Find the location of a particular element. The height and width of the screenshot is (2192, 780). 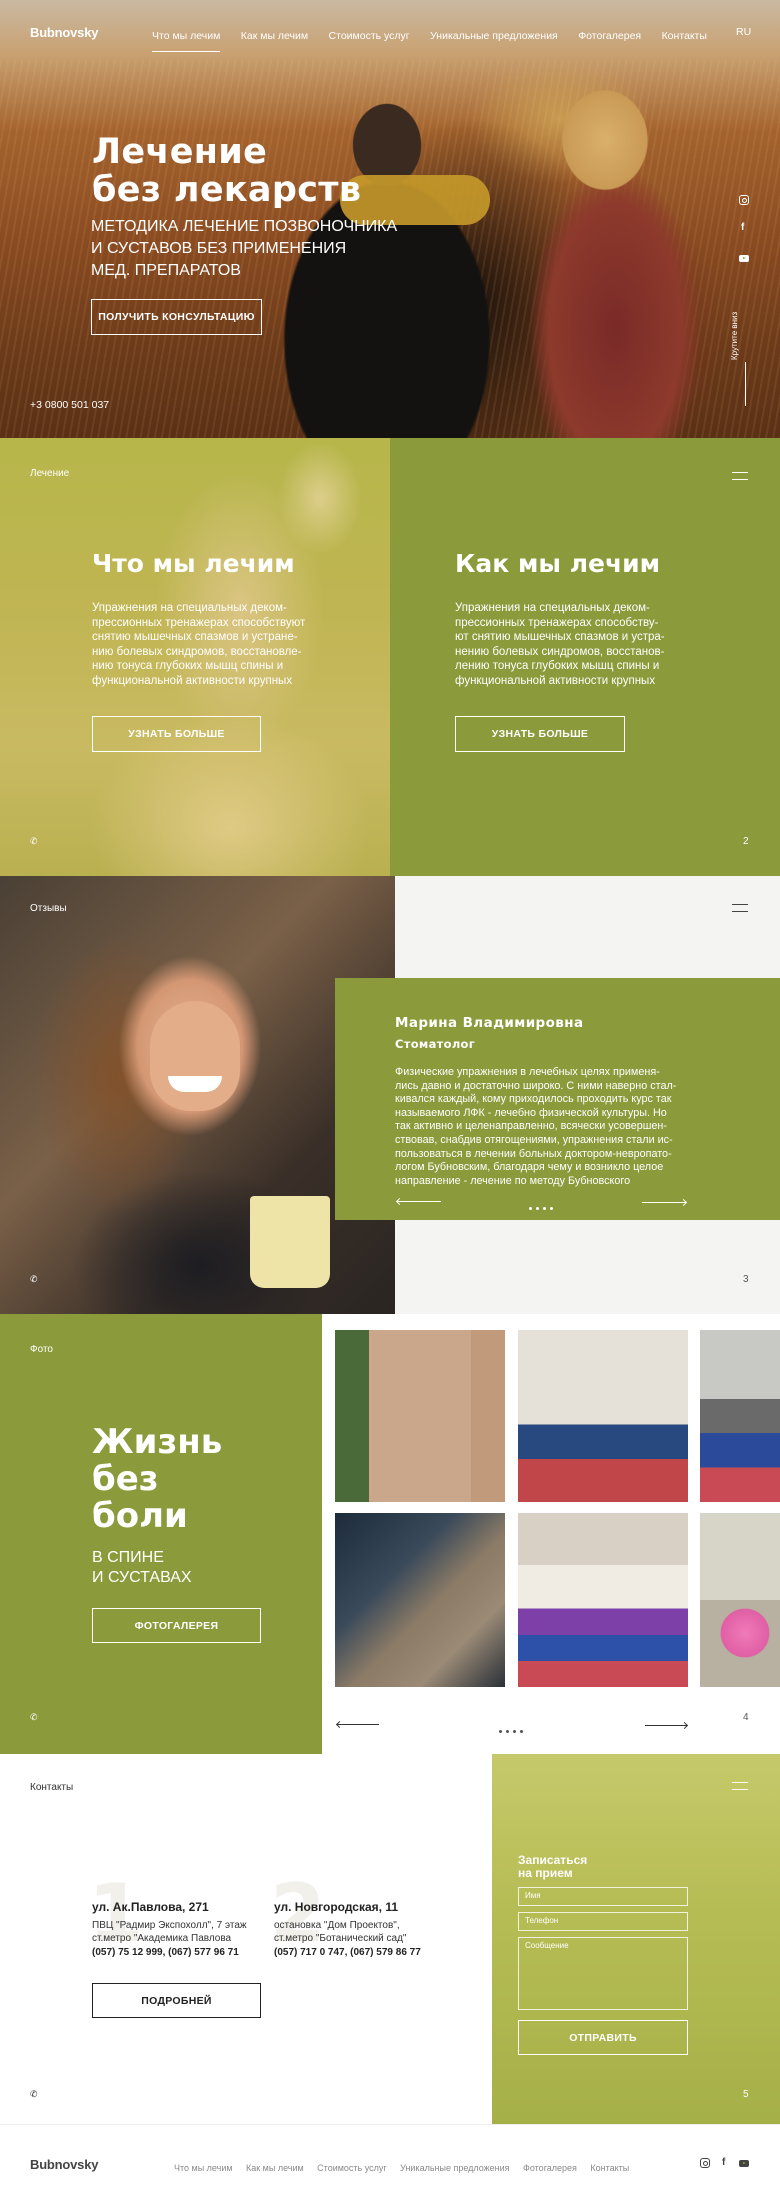

footer-link-contacts: Контакты is located at coordinates (609, 2168).